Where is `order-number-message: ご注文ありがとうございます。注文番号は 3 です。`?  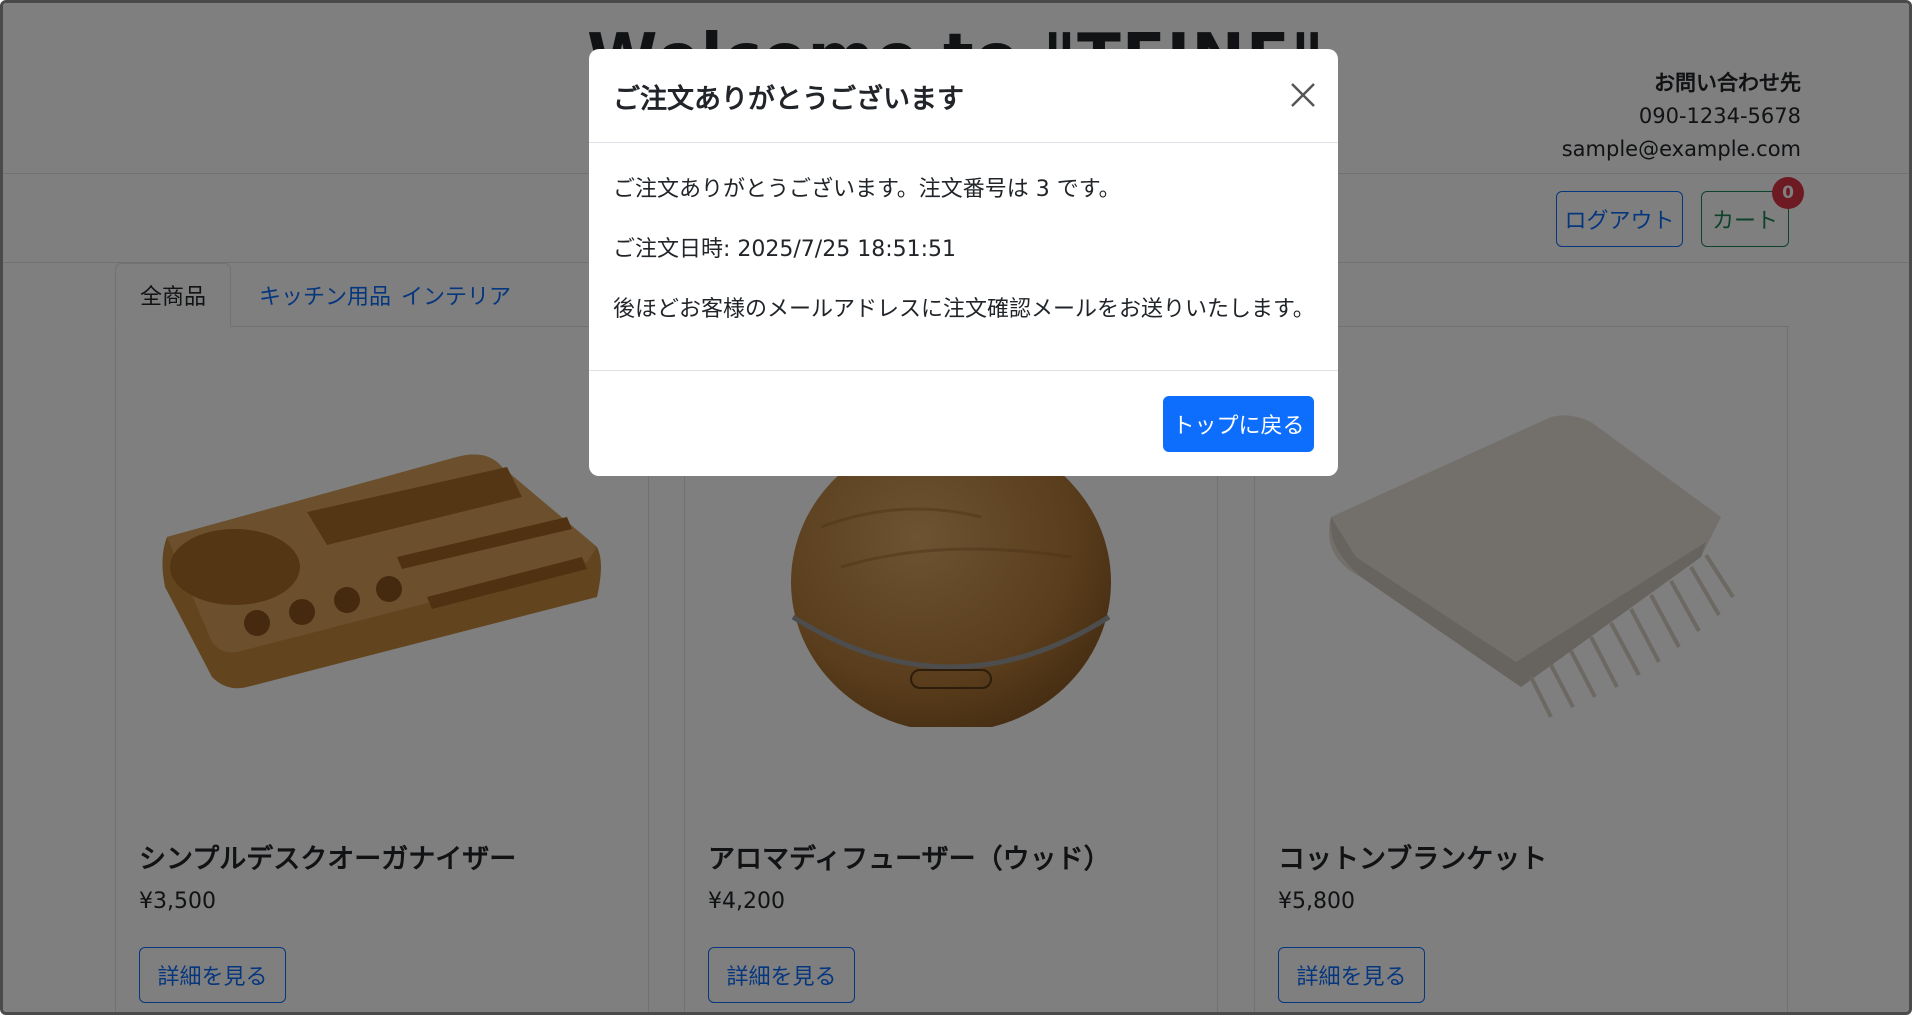 order-number-message: ご注文ありがとうございます。注文番号は 3 です。 is located at coordinates (867, 187).